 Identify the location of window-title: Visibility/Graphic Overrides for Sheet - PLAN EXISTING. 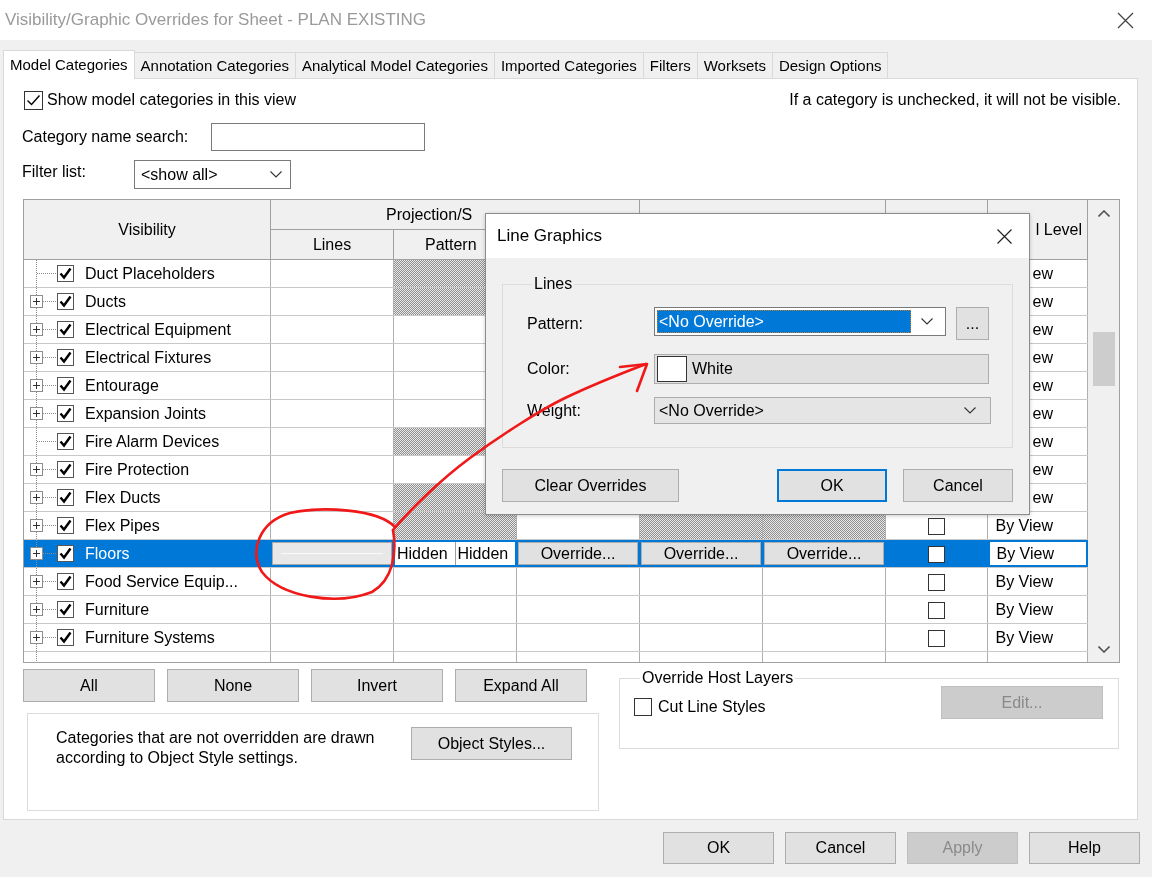
(216, 20).